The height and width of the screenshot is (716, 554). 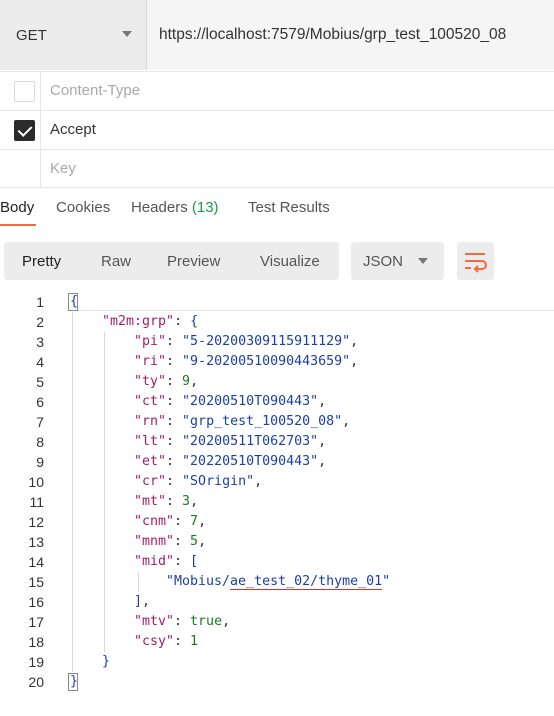 What do you see at coordinates (194, 321) in the screenshot?
I see `code-token: {` at bounding box center [194, 321].